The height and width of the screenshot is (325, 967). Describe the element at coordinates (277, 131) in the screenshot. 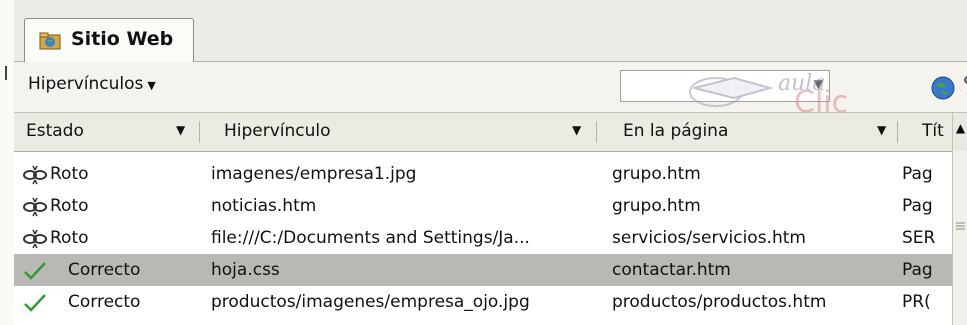

I see `column-label: Hipervínculo` at that location.